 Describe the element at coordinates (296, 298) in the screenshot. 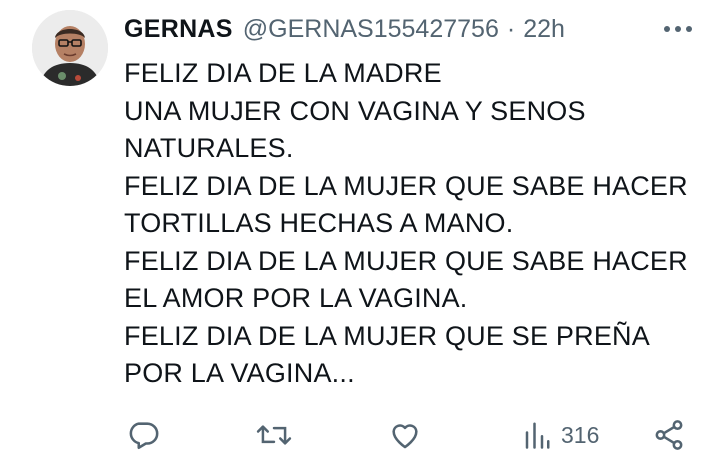

I see `tweet-text-line: EL AMOR POR LA VAGINA.` at that location.